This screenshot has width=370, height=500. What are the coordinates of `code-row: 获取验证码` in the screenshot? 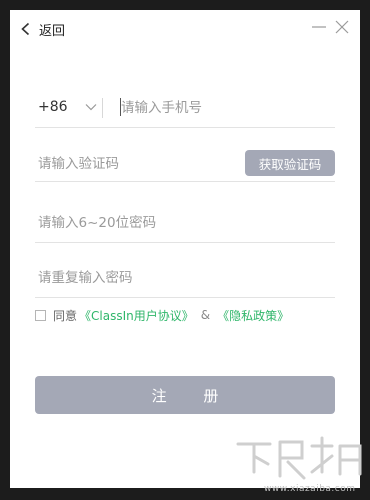 It's located at (185, 163).